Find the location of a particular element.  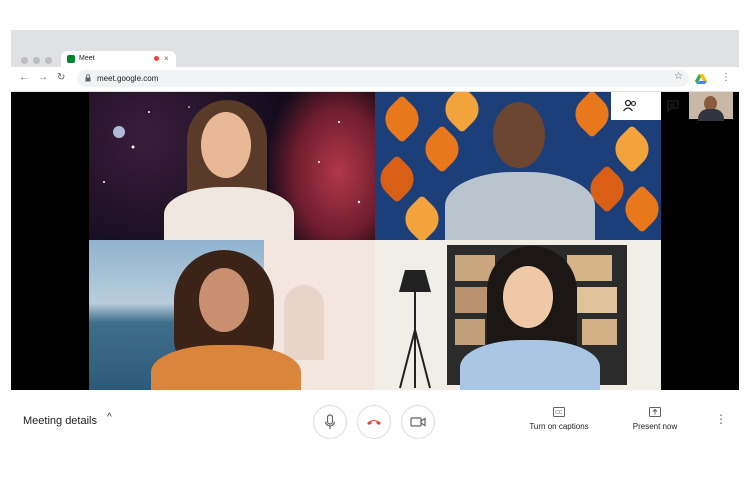

present-screen-icon is located at coordinates (655, 412).